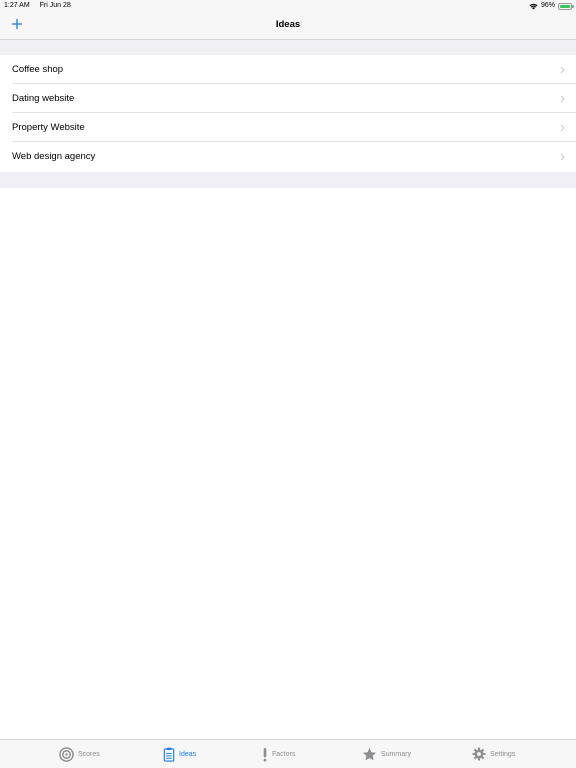 The height and width of the screenshot is (768, 576). I want to click on status-date: Fri Jun 28, so click(55, 5).